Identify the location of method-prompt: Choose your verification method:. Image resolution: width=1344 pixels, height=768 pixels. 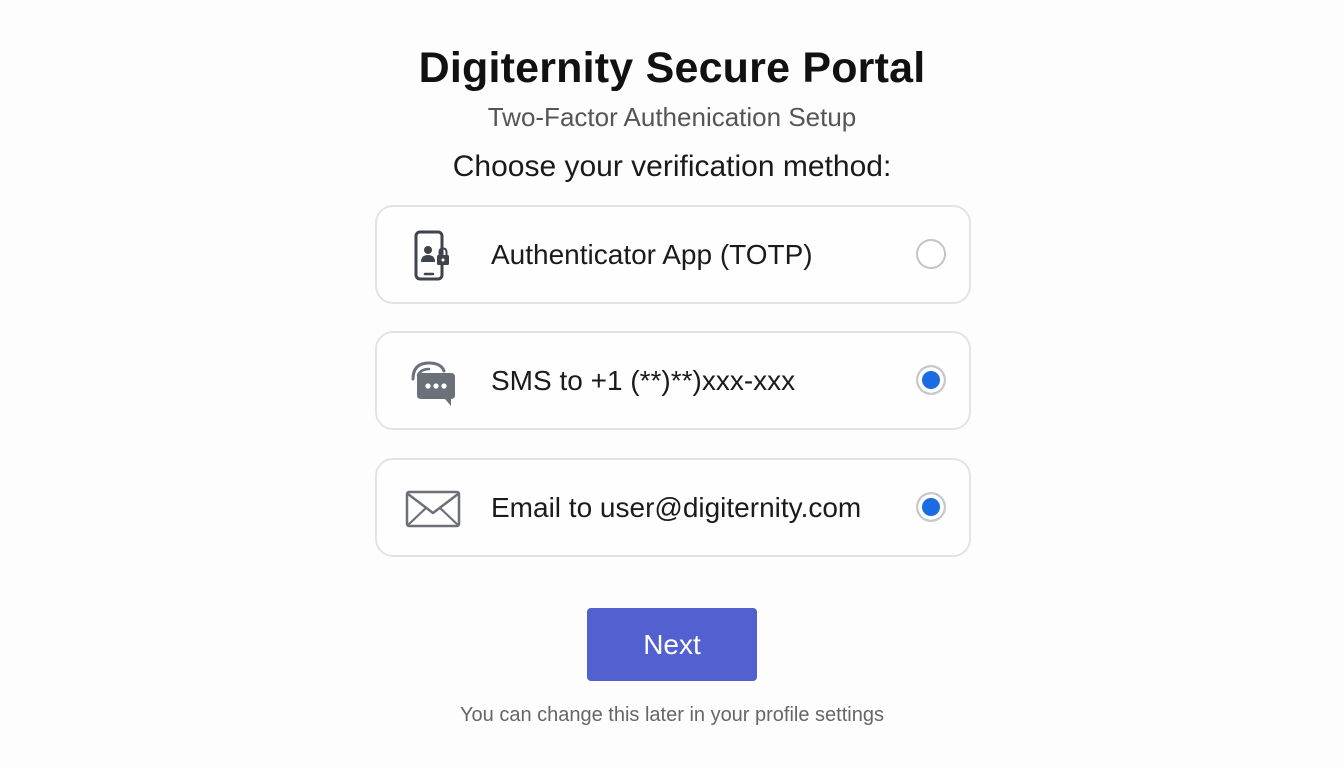
(672, 166).